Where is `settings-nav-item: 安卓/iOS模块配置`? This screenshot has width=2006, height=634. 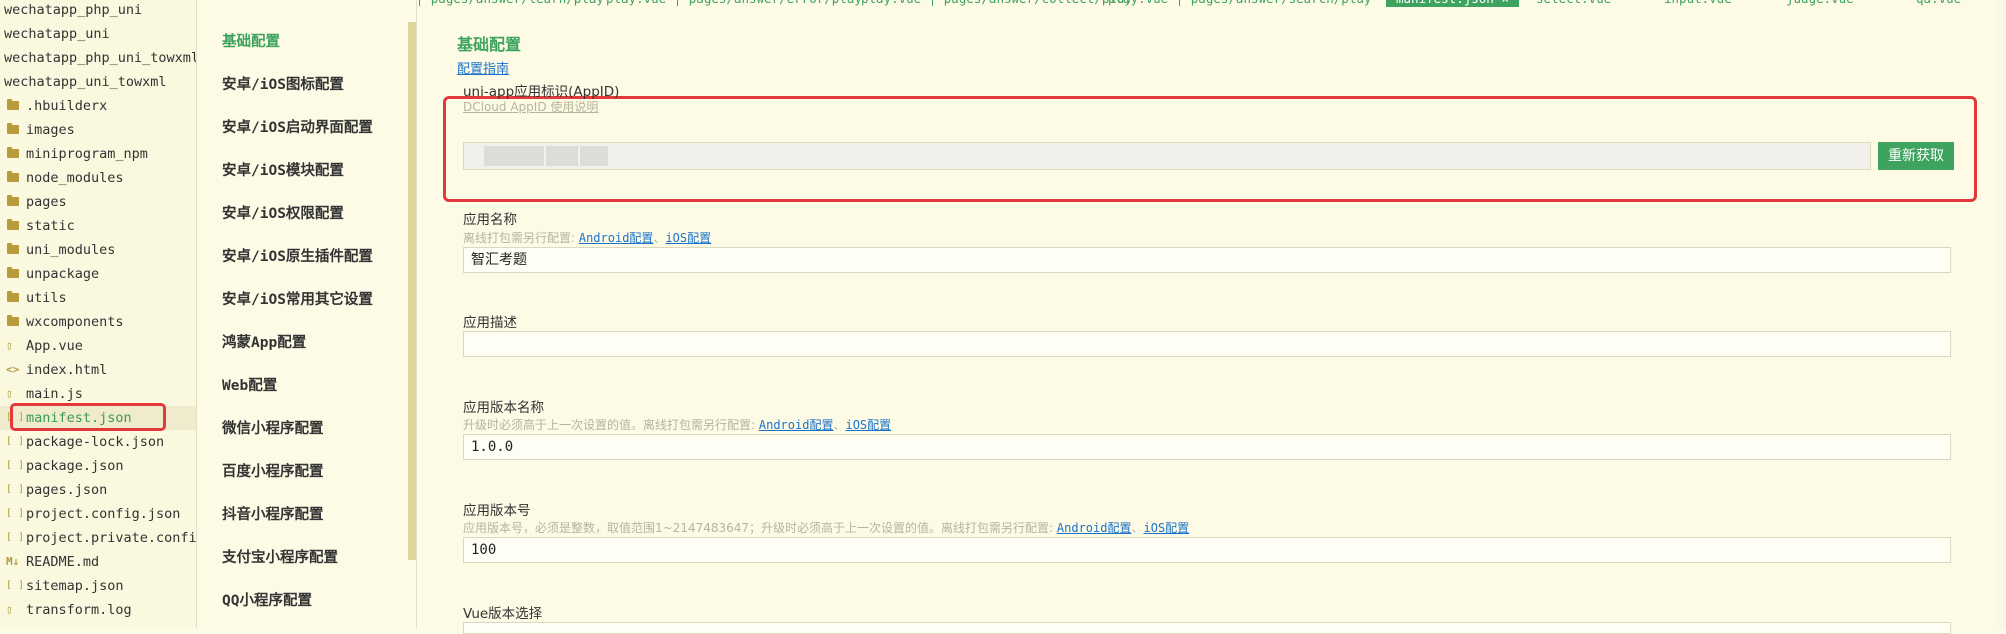
settings-nav-item: 安卓/iOS模块配置 is located at coordinates (283, 171).